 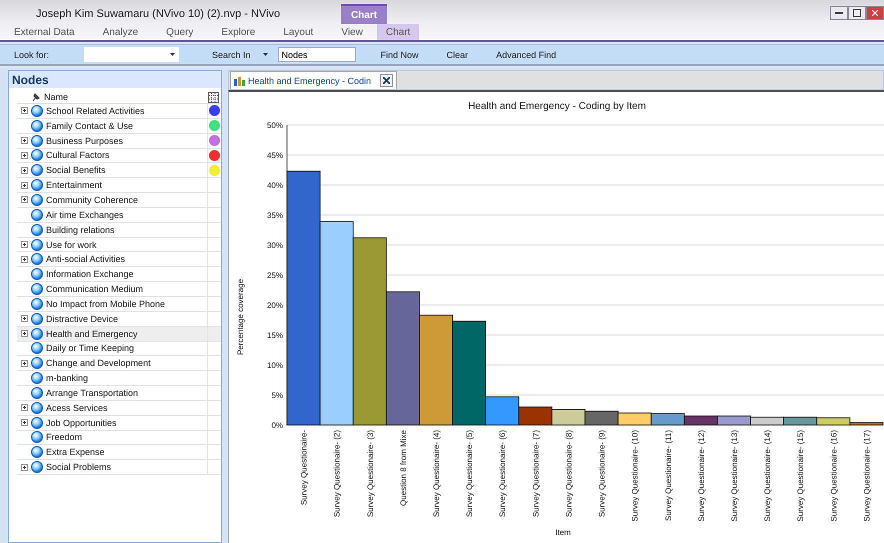 What do you see at coordinates (75, 452) in the screenshot?
I see `node-name: Extra Expense` at bounding box center [75, 452].